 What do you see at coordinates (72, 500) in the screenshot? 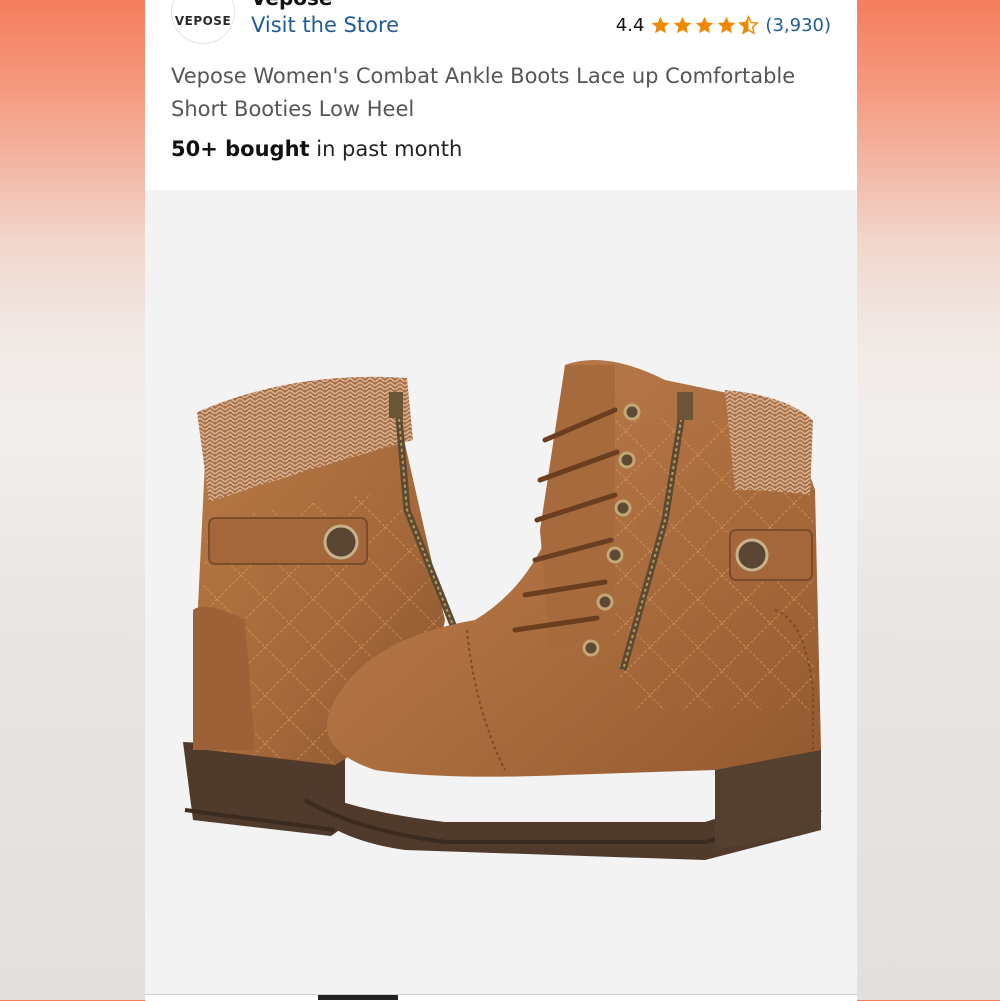
I see `background-left` at bounding box center [72, 500].